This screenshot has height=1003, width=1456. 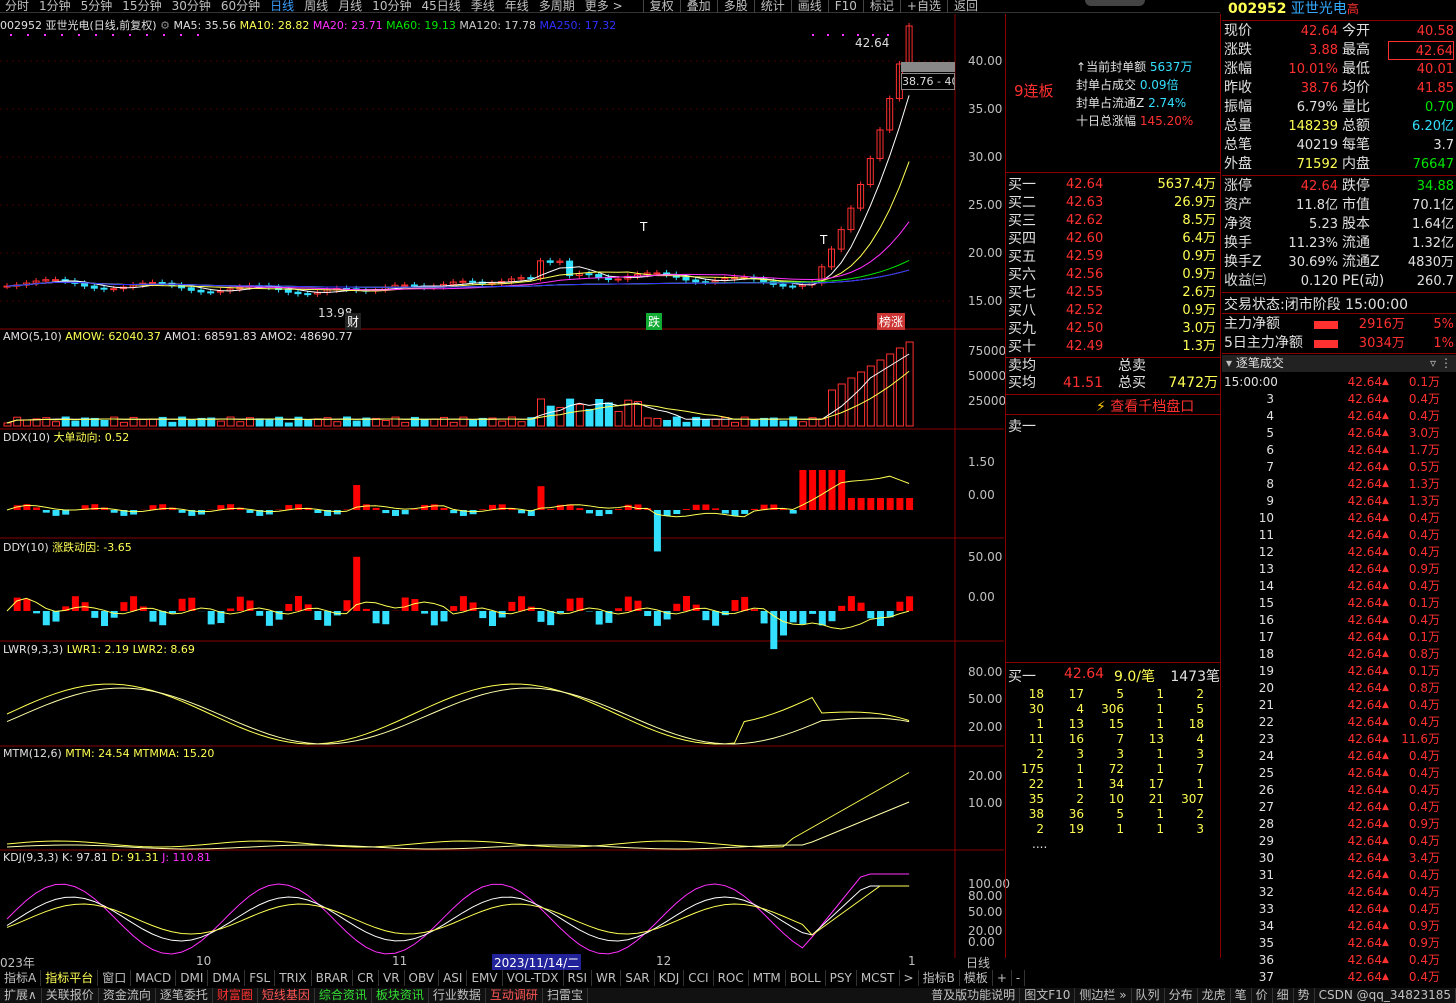 I want to click on toolbar-button: 复权, so click(x=661, y=6).